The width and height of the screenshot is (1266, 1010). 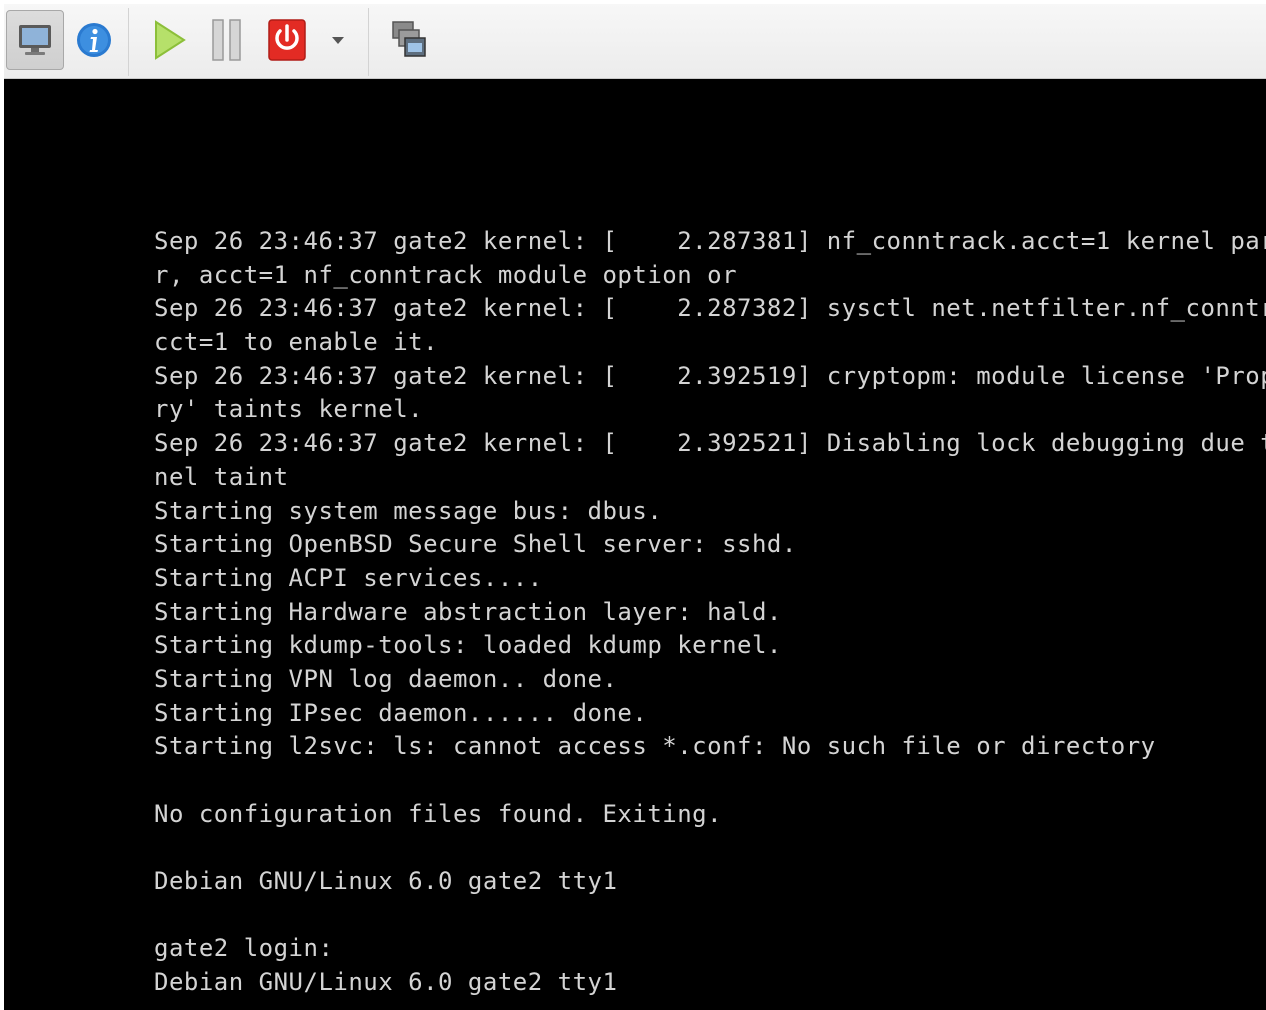 I want to click on pause-icon, so click(x=226, y=40).